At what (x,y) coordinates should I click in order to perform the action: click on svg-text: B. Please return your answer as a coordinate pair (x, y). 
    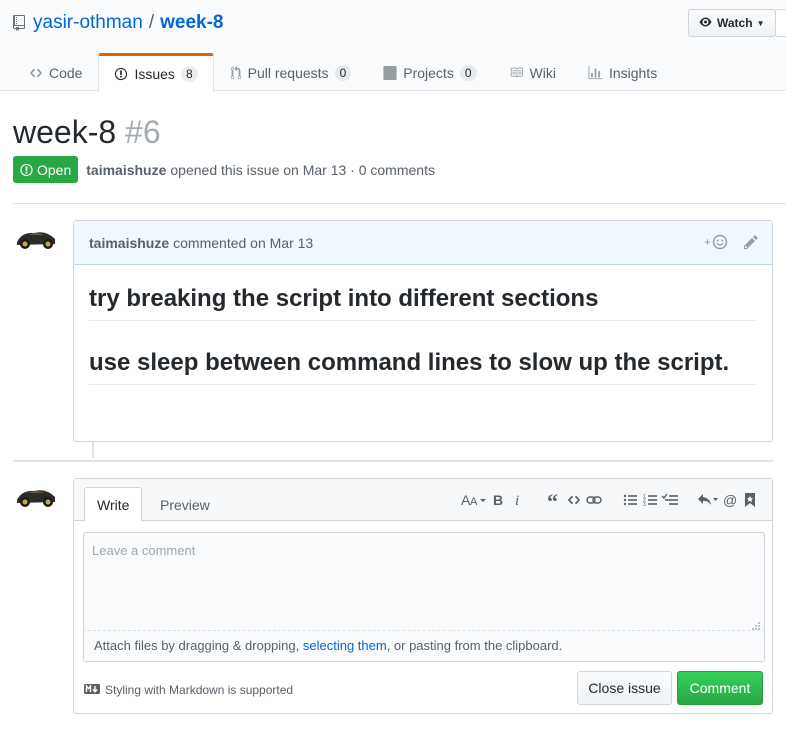
    Looking at the image, I should click on (498, 500).